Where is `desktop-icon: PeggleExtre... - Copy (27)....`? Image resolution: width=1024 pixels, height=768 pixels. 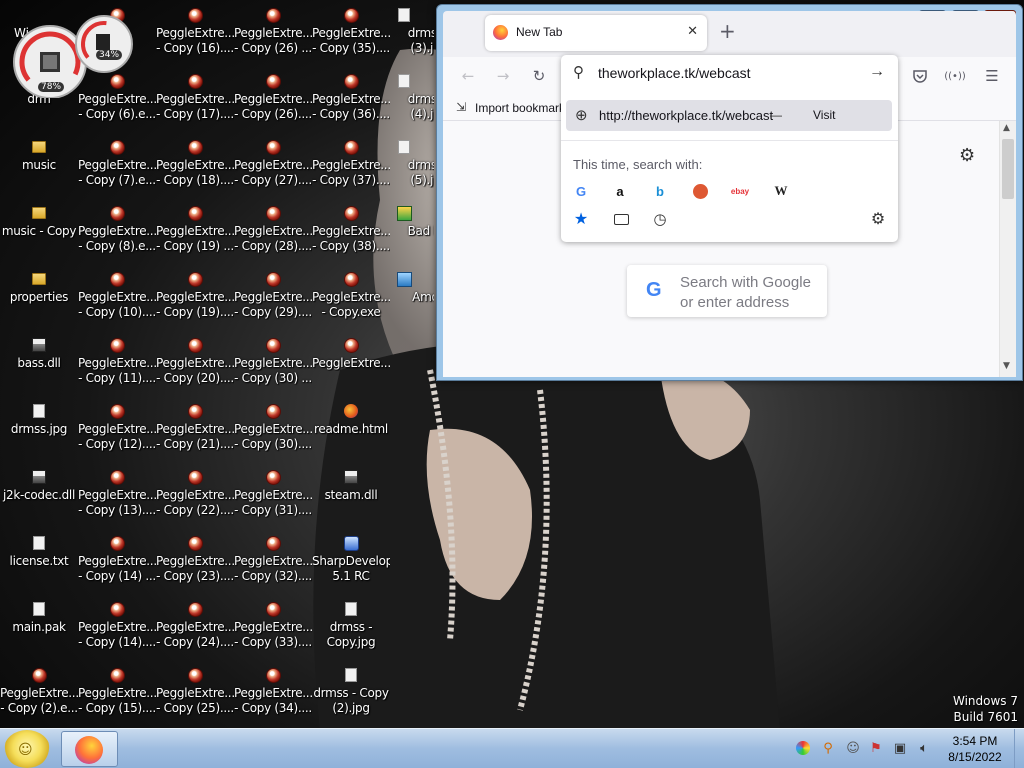 desktop-icon: PeggleExtre... - Copy (27).... is located at coordinates (273, 163).